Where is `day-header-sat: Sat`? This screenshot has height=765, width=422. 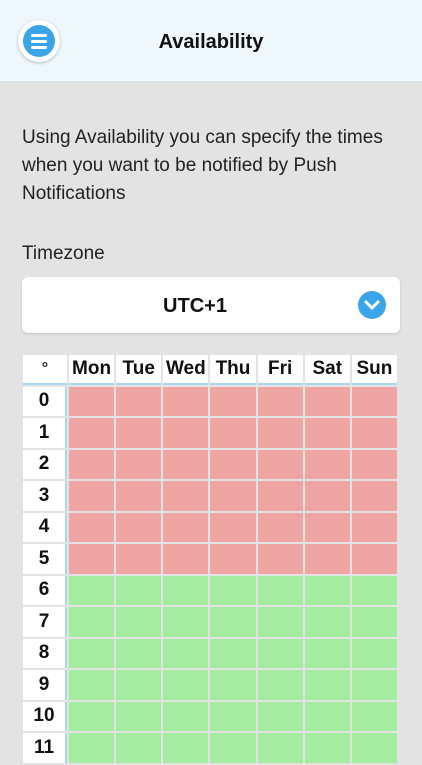
day-header-sat: Sat is located at coordinates (327, 370).